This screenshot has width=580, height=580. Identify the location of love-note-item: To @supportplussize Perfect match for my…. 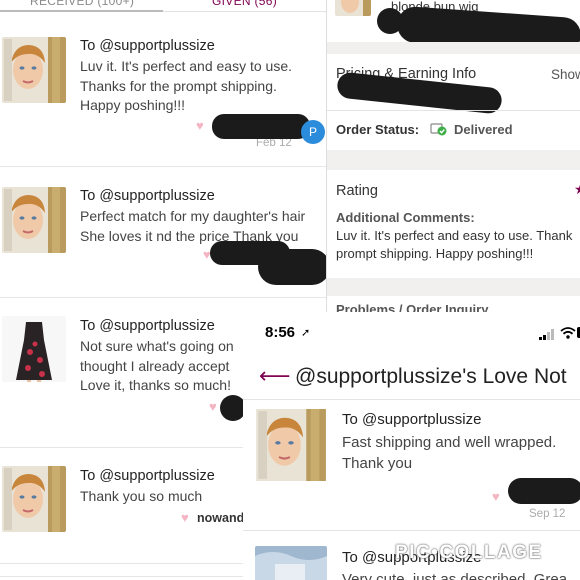
(163, 232).